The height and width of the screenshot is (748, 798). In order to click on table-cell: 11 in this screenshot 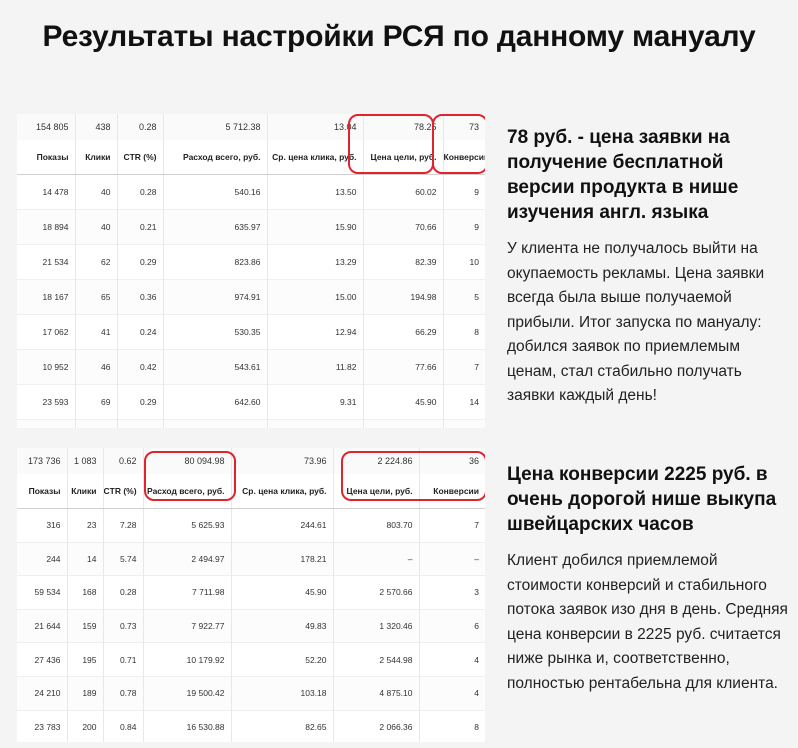, I will do `click(464, 423)`.